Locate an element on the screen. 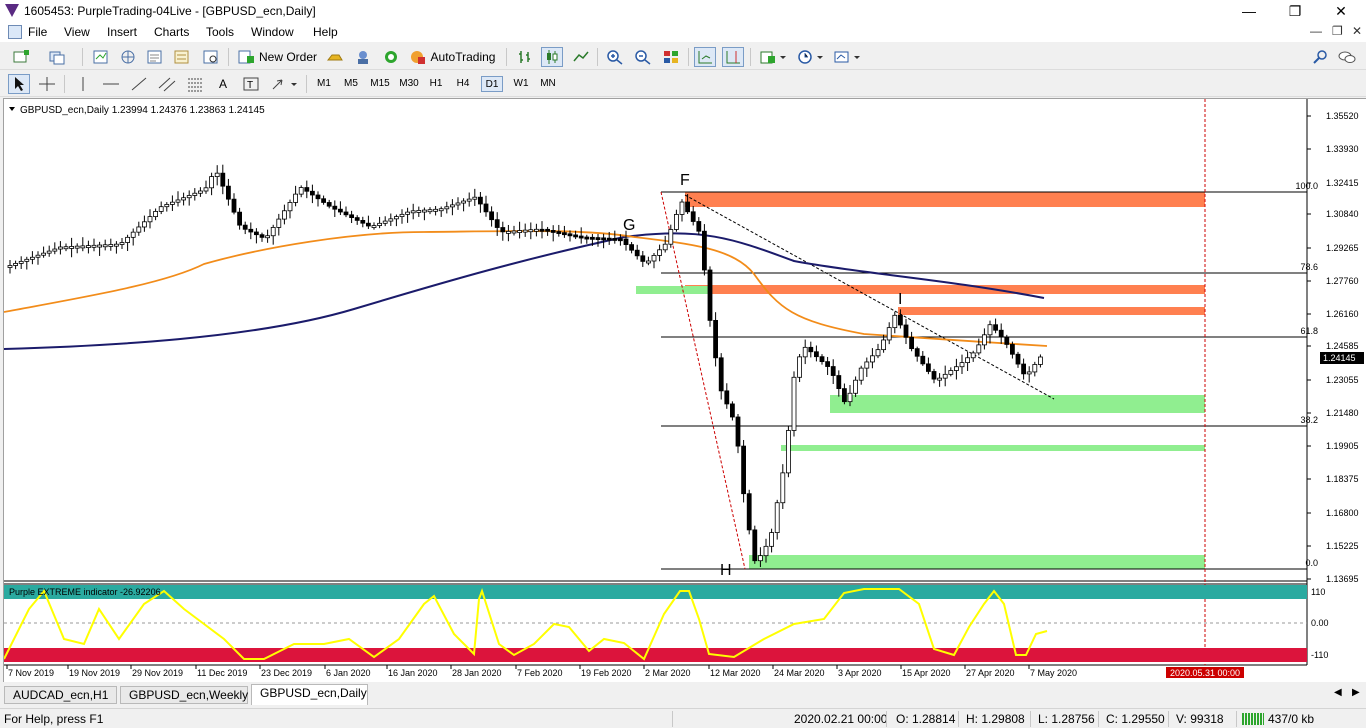 The width and height of the screenshot is (1366, 728). price-tick-label: 1.30840 is located at coordinates (1342, 214).